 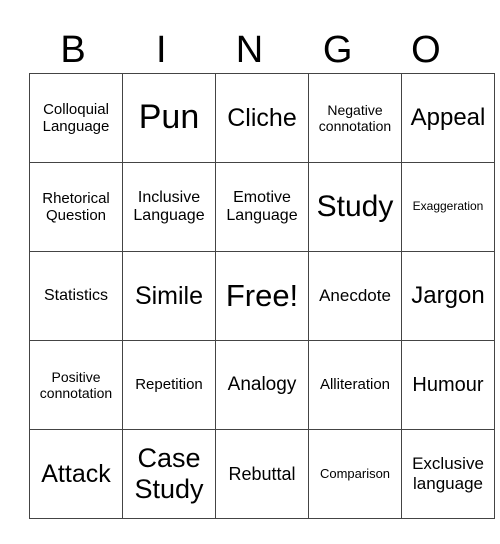 What do you see at coordinates (426, 50) in the screenshot?
I see `header-letter-o: O` at bounding box center [426, 50].